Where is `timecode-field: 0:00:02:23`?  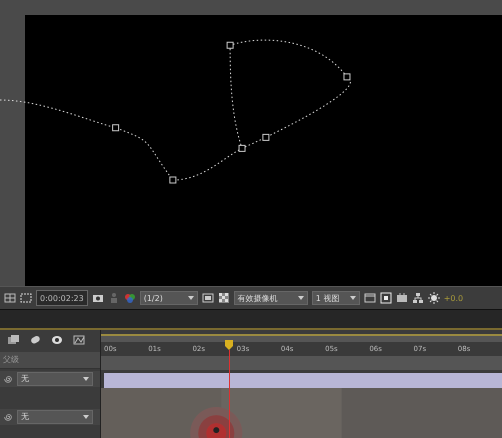 timecode-field: 0:00:02:23 is located at coordinates (62, 298).